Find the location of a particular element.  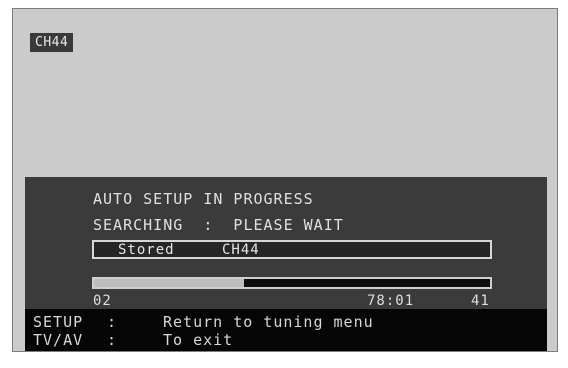

stored-channel: CH44 is located at coordinates (241, 250).